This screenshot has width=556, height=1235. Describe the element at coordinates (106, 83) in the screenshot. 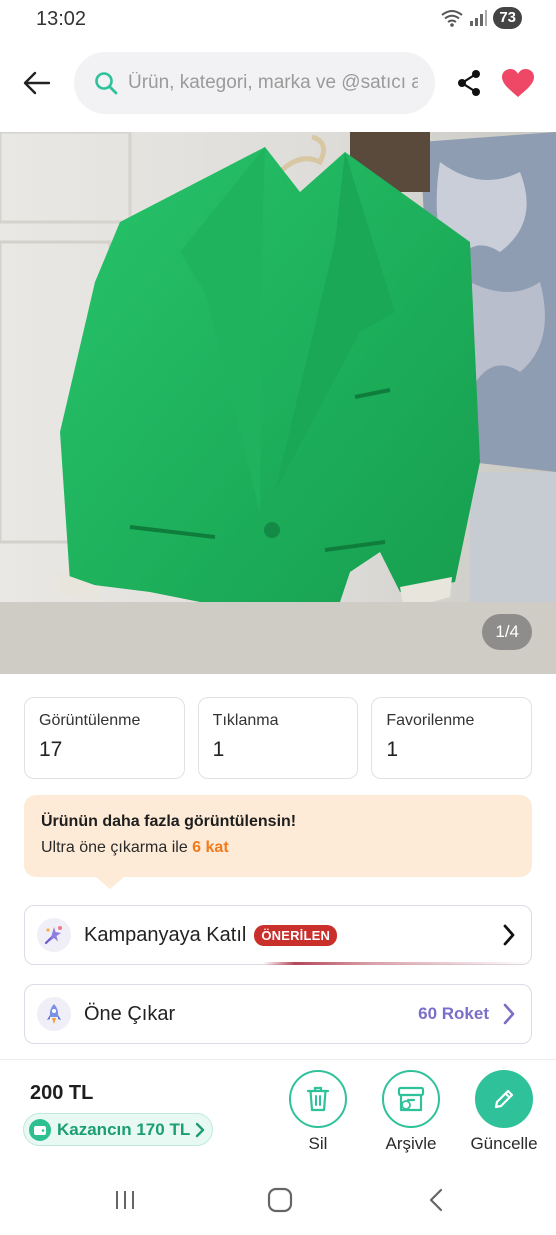

I see `search-icon` at that location.